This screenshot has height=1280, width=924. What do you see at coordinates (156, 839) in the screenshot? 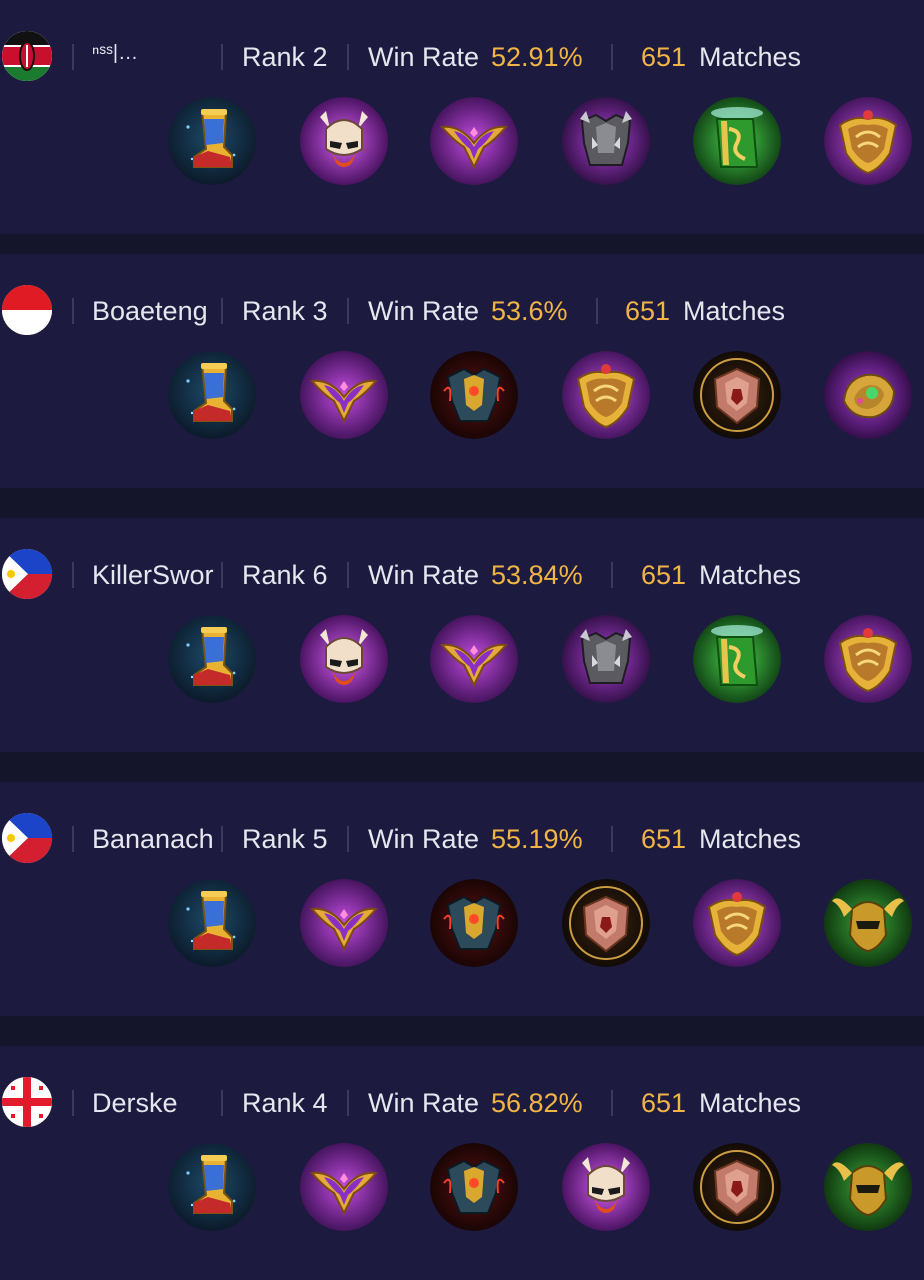
I see `player-name: Bananach` at bounding box center [156, 839].